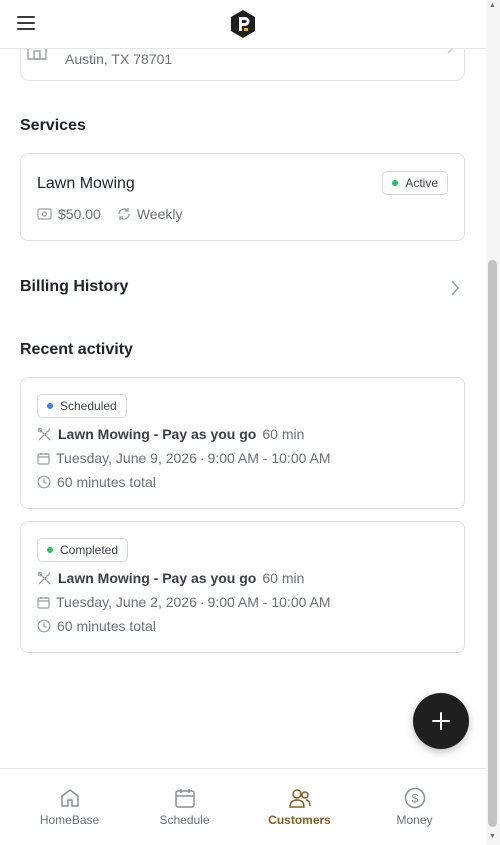 Image resolution: width=500 pixels, height=845 pixels. I want to click on add-button, so click(441, 721).